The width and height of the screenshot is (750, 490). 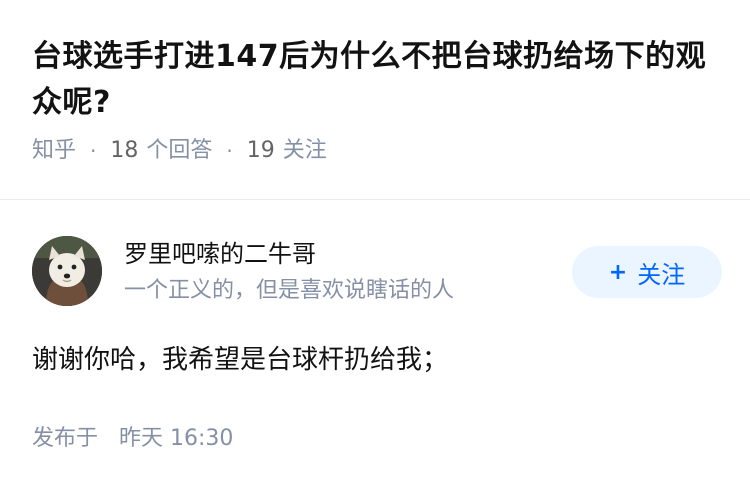 What do you see at coordinates (661, 274) in the screenshot?
I see `follow-label: 关注` at bounding box center [661, 274].